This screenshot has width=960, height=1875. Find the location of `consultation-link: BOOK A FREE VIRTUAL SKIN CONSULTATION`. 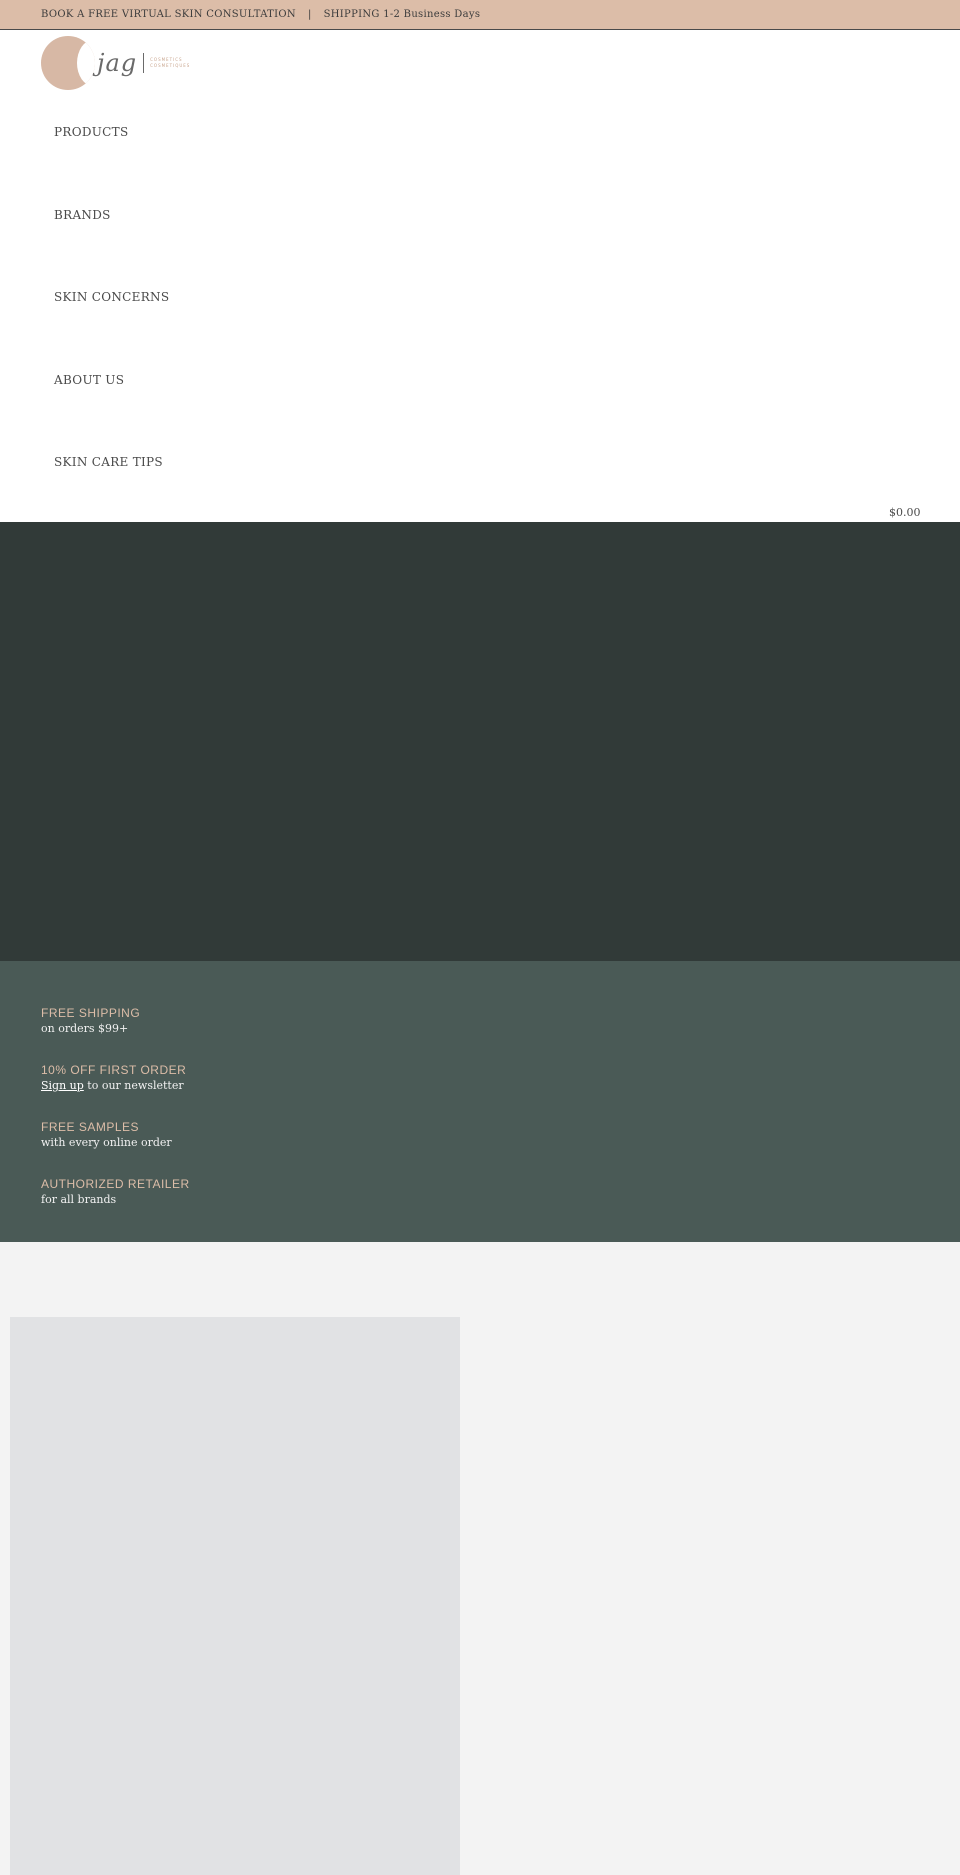

consultation-link: BOOK A FREE VIRTUAL SKIN CONSULTATION is located at coordinates (168, 14).